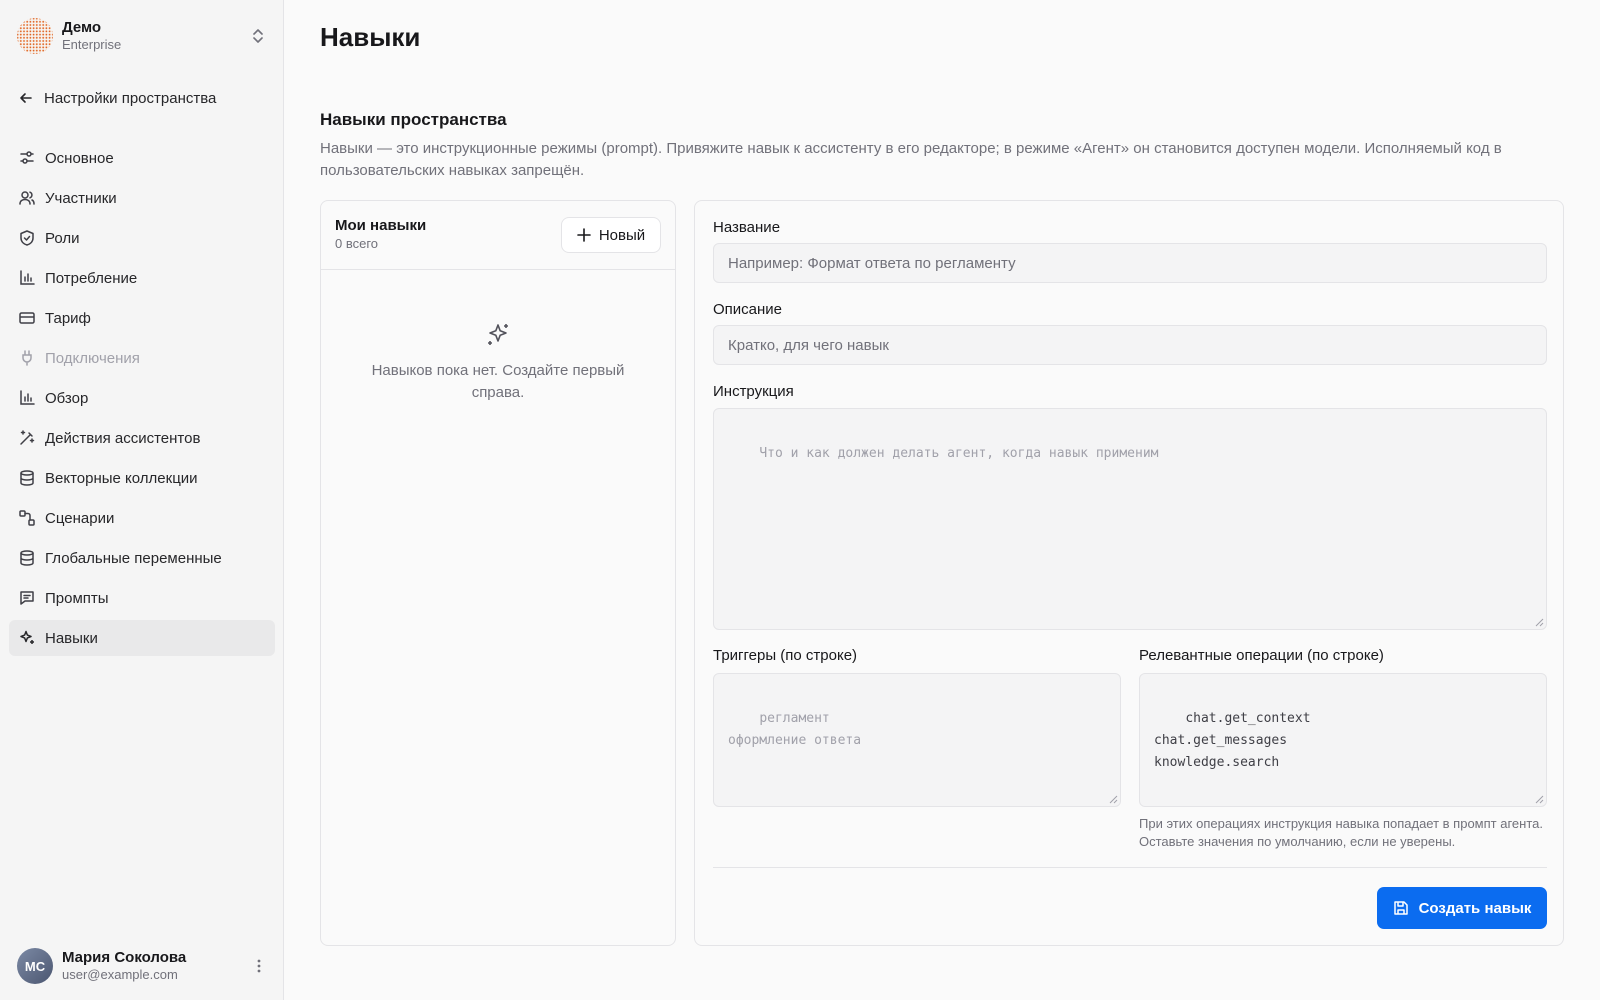 The width and height of the screenshot is (1600, 1000). What do you see at coordinates (747, 227) in the screenshot?
I see `name-label: Название` at bounding box center [747, 227].